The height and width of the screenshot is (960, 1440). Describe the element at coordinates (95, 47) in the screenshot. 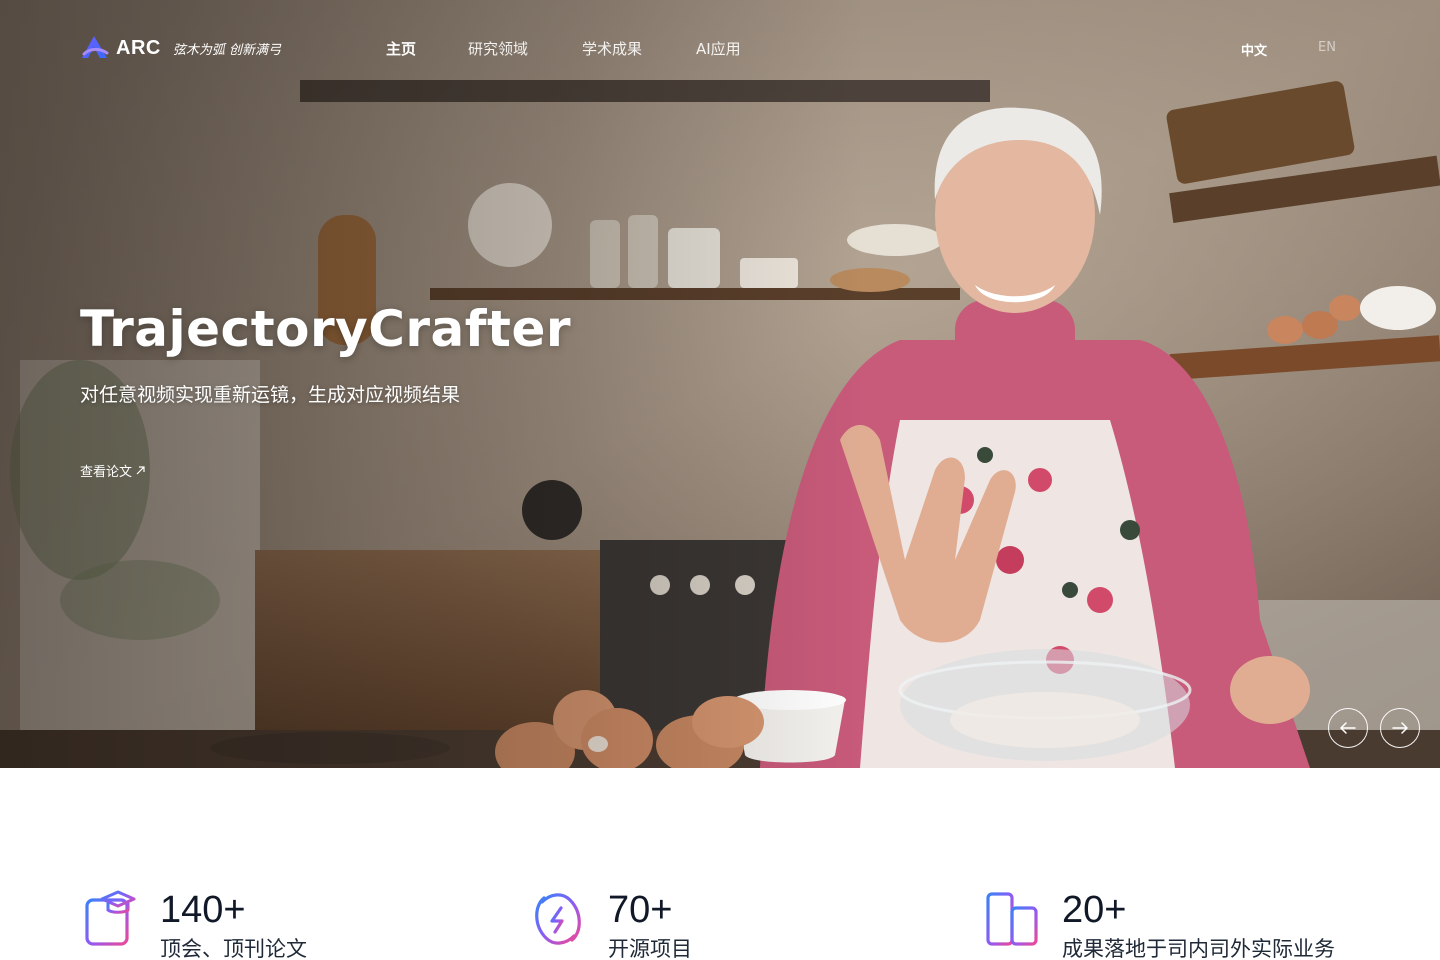

I see `arc-logo-icon` at that location.